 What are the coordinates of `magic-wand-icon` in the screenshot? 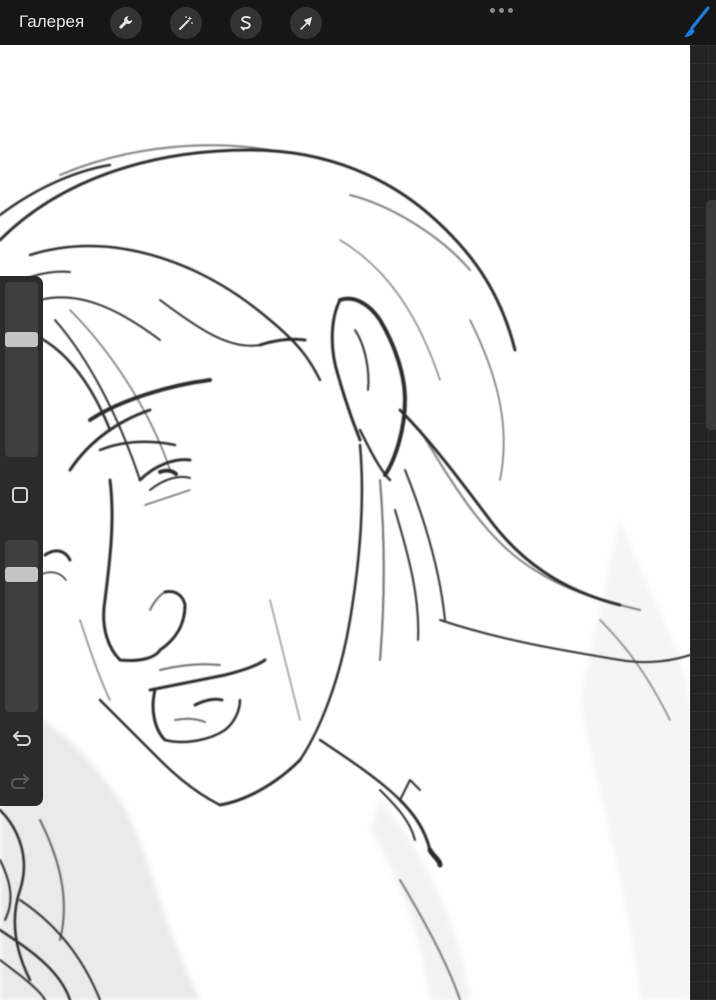 It's located at (186, 23).